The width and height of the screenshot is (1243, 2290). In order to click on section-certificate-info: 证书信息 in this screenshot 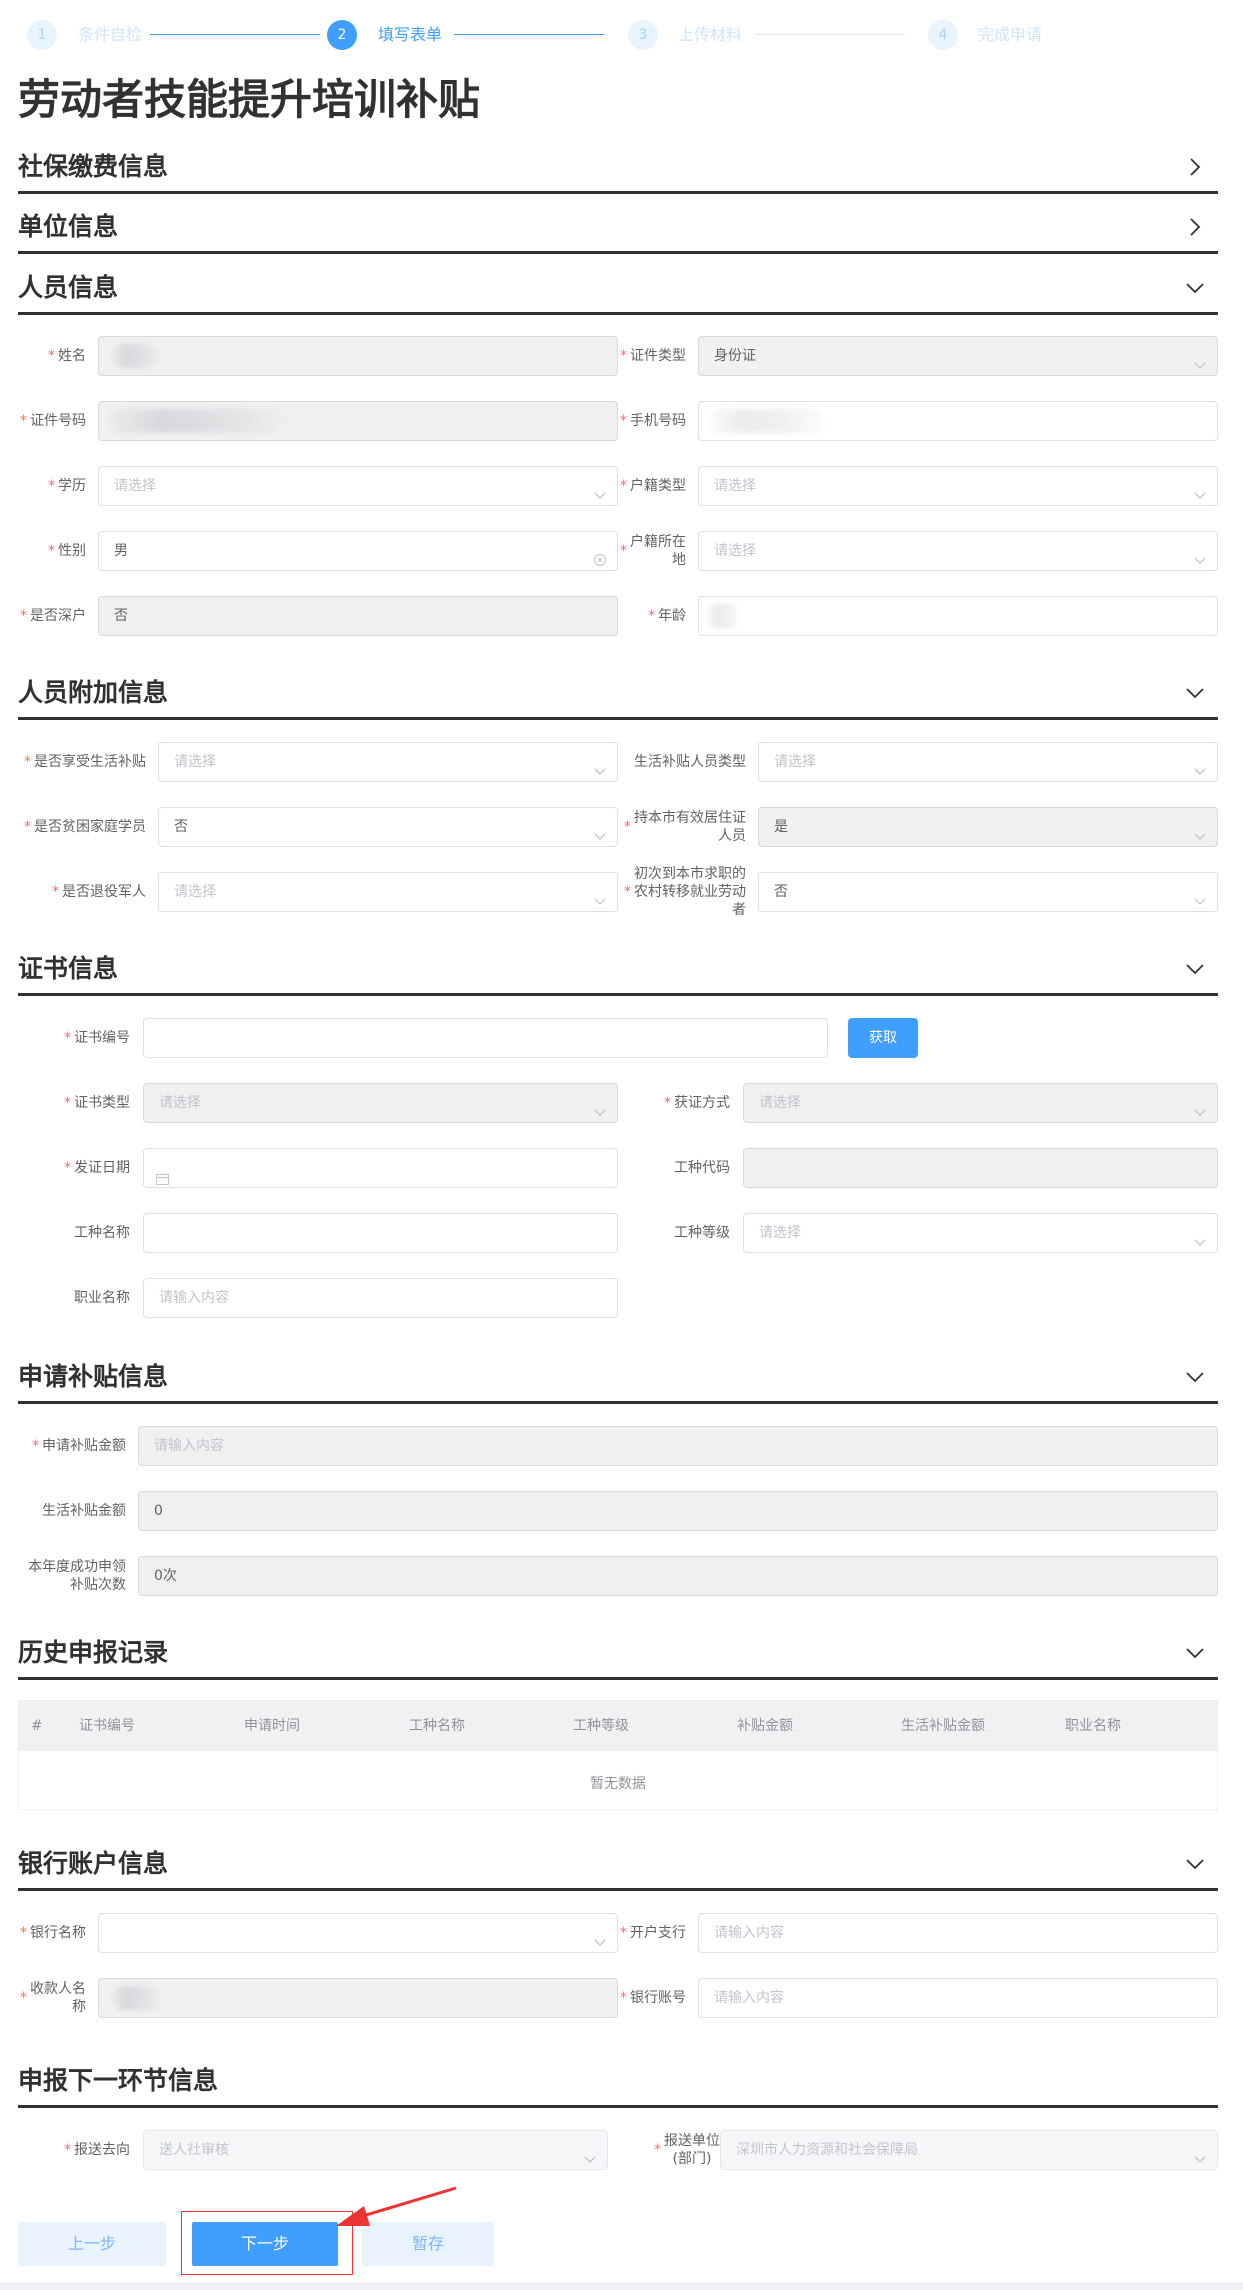, I will do `click(618, 968)`.